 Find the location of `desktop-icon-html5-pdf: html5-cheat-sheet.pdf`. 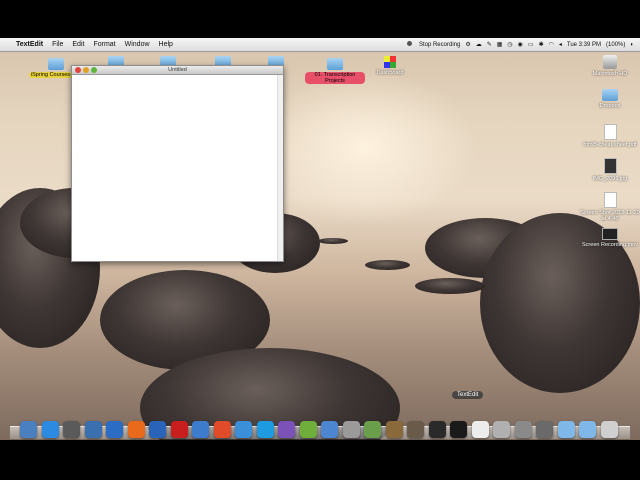

desktop-icon-html5-pdf: html5-cheat-sheet.pdf is located at coordinates (610, 136).